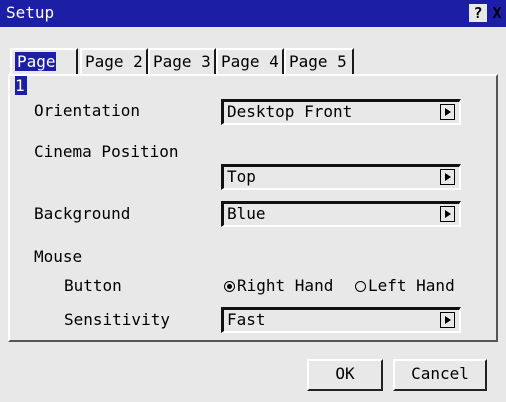  I want to click on radio-left-hand-label: Left Hand, so click(411, 285).